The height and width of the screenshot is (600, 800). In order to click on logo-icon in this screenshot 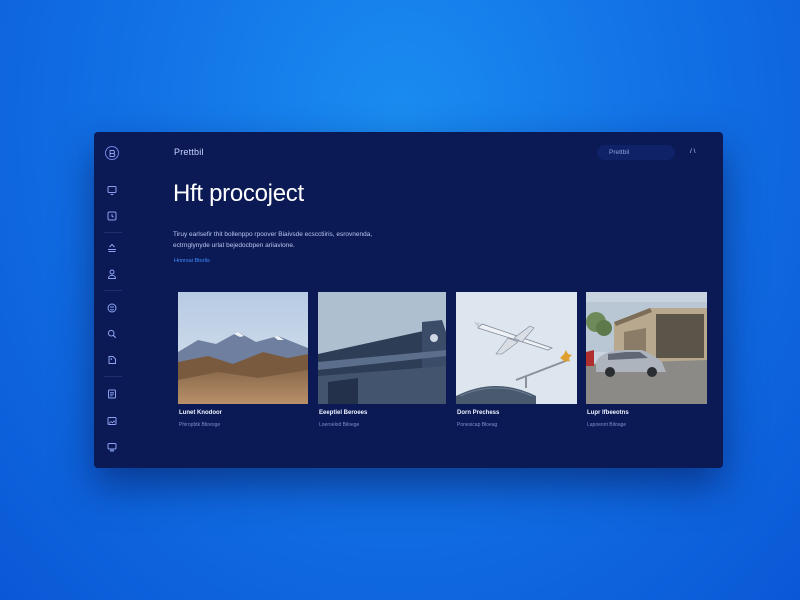, I will do `click(112, 153)`.